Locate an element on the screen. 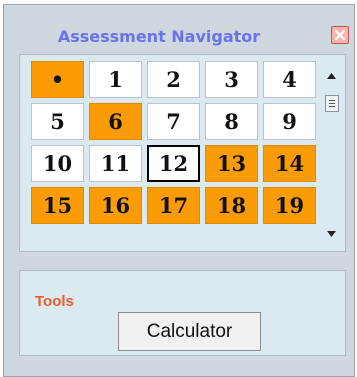 This screenshot has height=377, width=357. scroll-thumb is located at coordinates (332, 103).